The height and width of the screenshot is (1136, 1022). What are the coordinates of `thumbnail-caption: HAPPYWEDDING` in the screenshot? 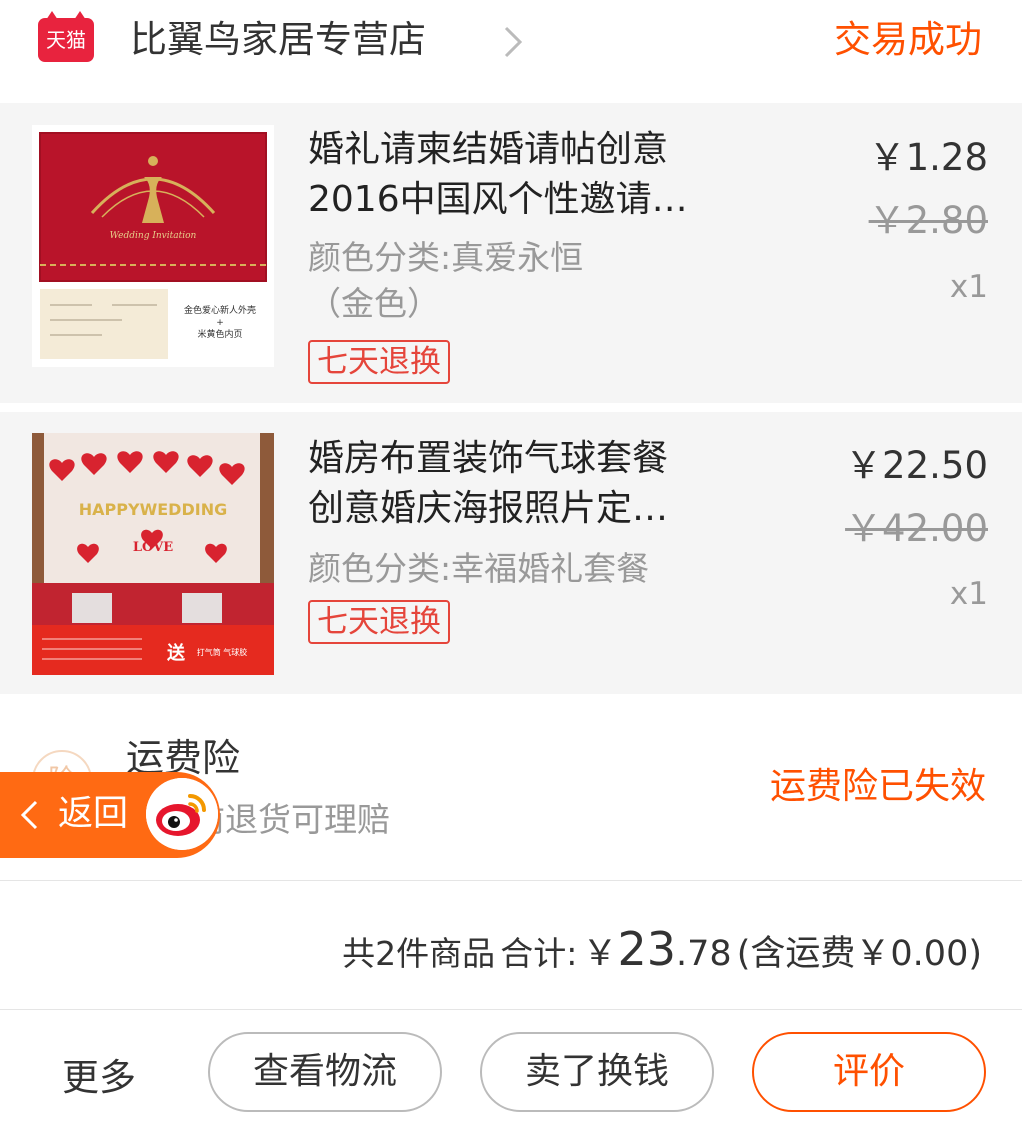 It's located at (153, 509).